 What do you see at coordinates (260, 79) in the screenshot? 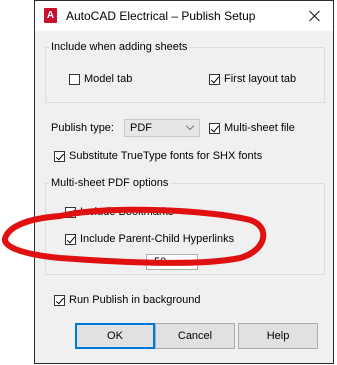
I see `first-layout-tab-label: First layout tab` at bounding box center [260, 79].